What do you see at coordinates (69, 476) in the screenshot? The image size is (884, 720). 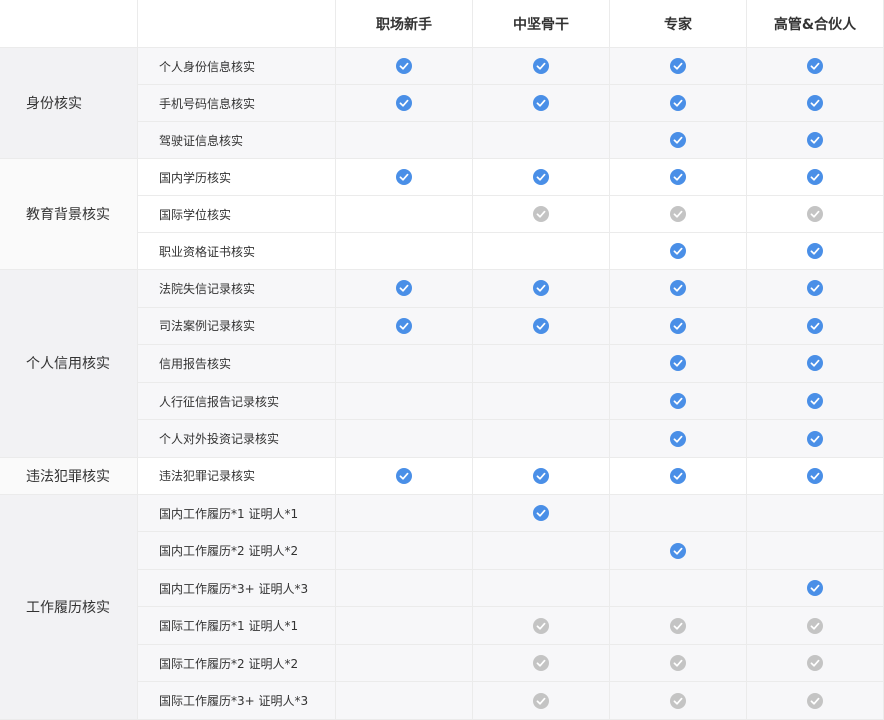 I see `category-cell: 违法犯罪核实` at bounding box center [69, 476].